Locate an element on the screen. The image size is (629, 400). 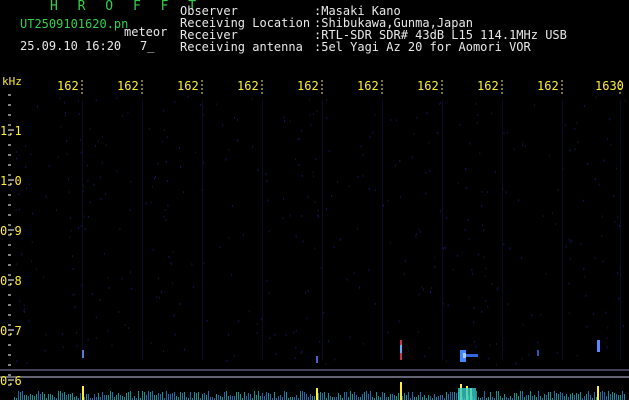
y-tick-label: 0.7 is located at coordinates (11, 331).